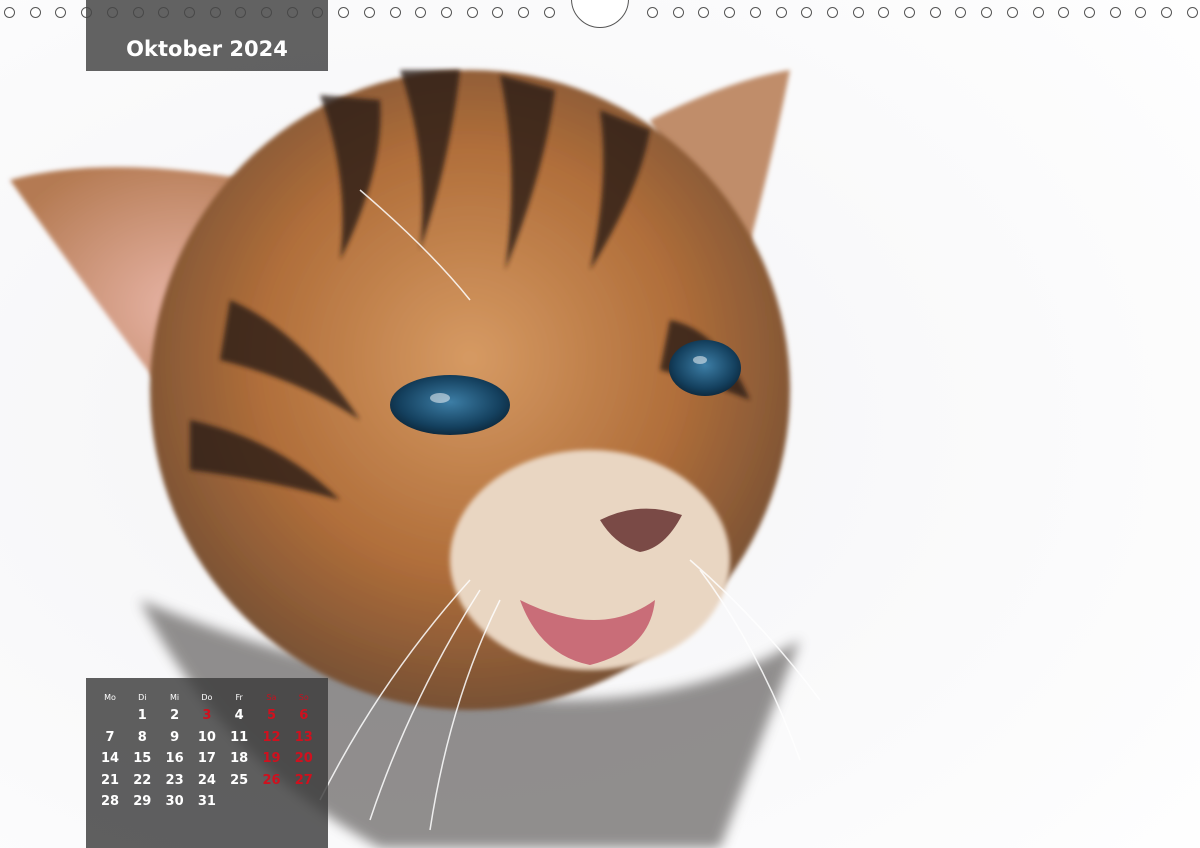  What do you see at coordinates (207, 49) in the screenshot?
I see `month-title: Oktober 2024` at bounding box center [207, 49].